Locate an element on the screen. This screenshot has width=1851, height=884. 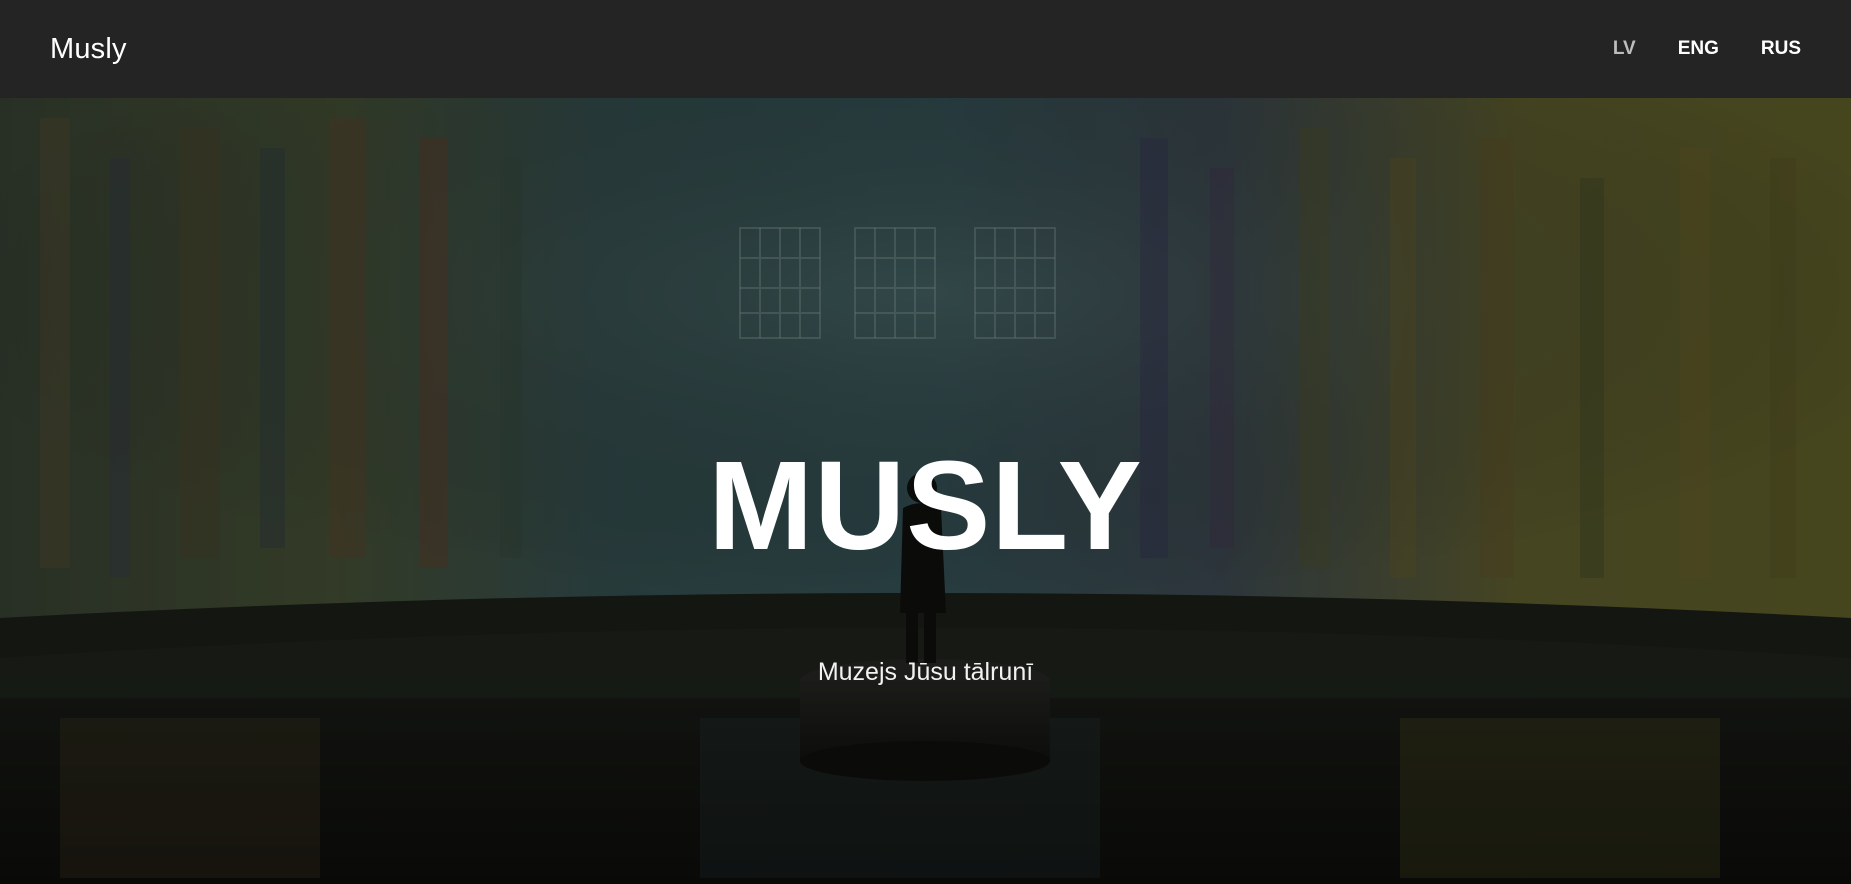
lang-eng-link: ENG is located at coordinates (1698, 49).